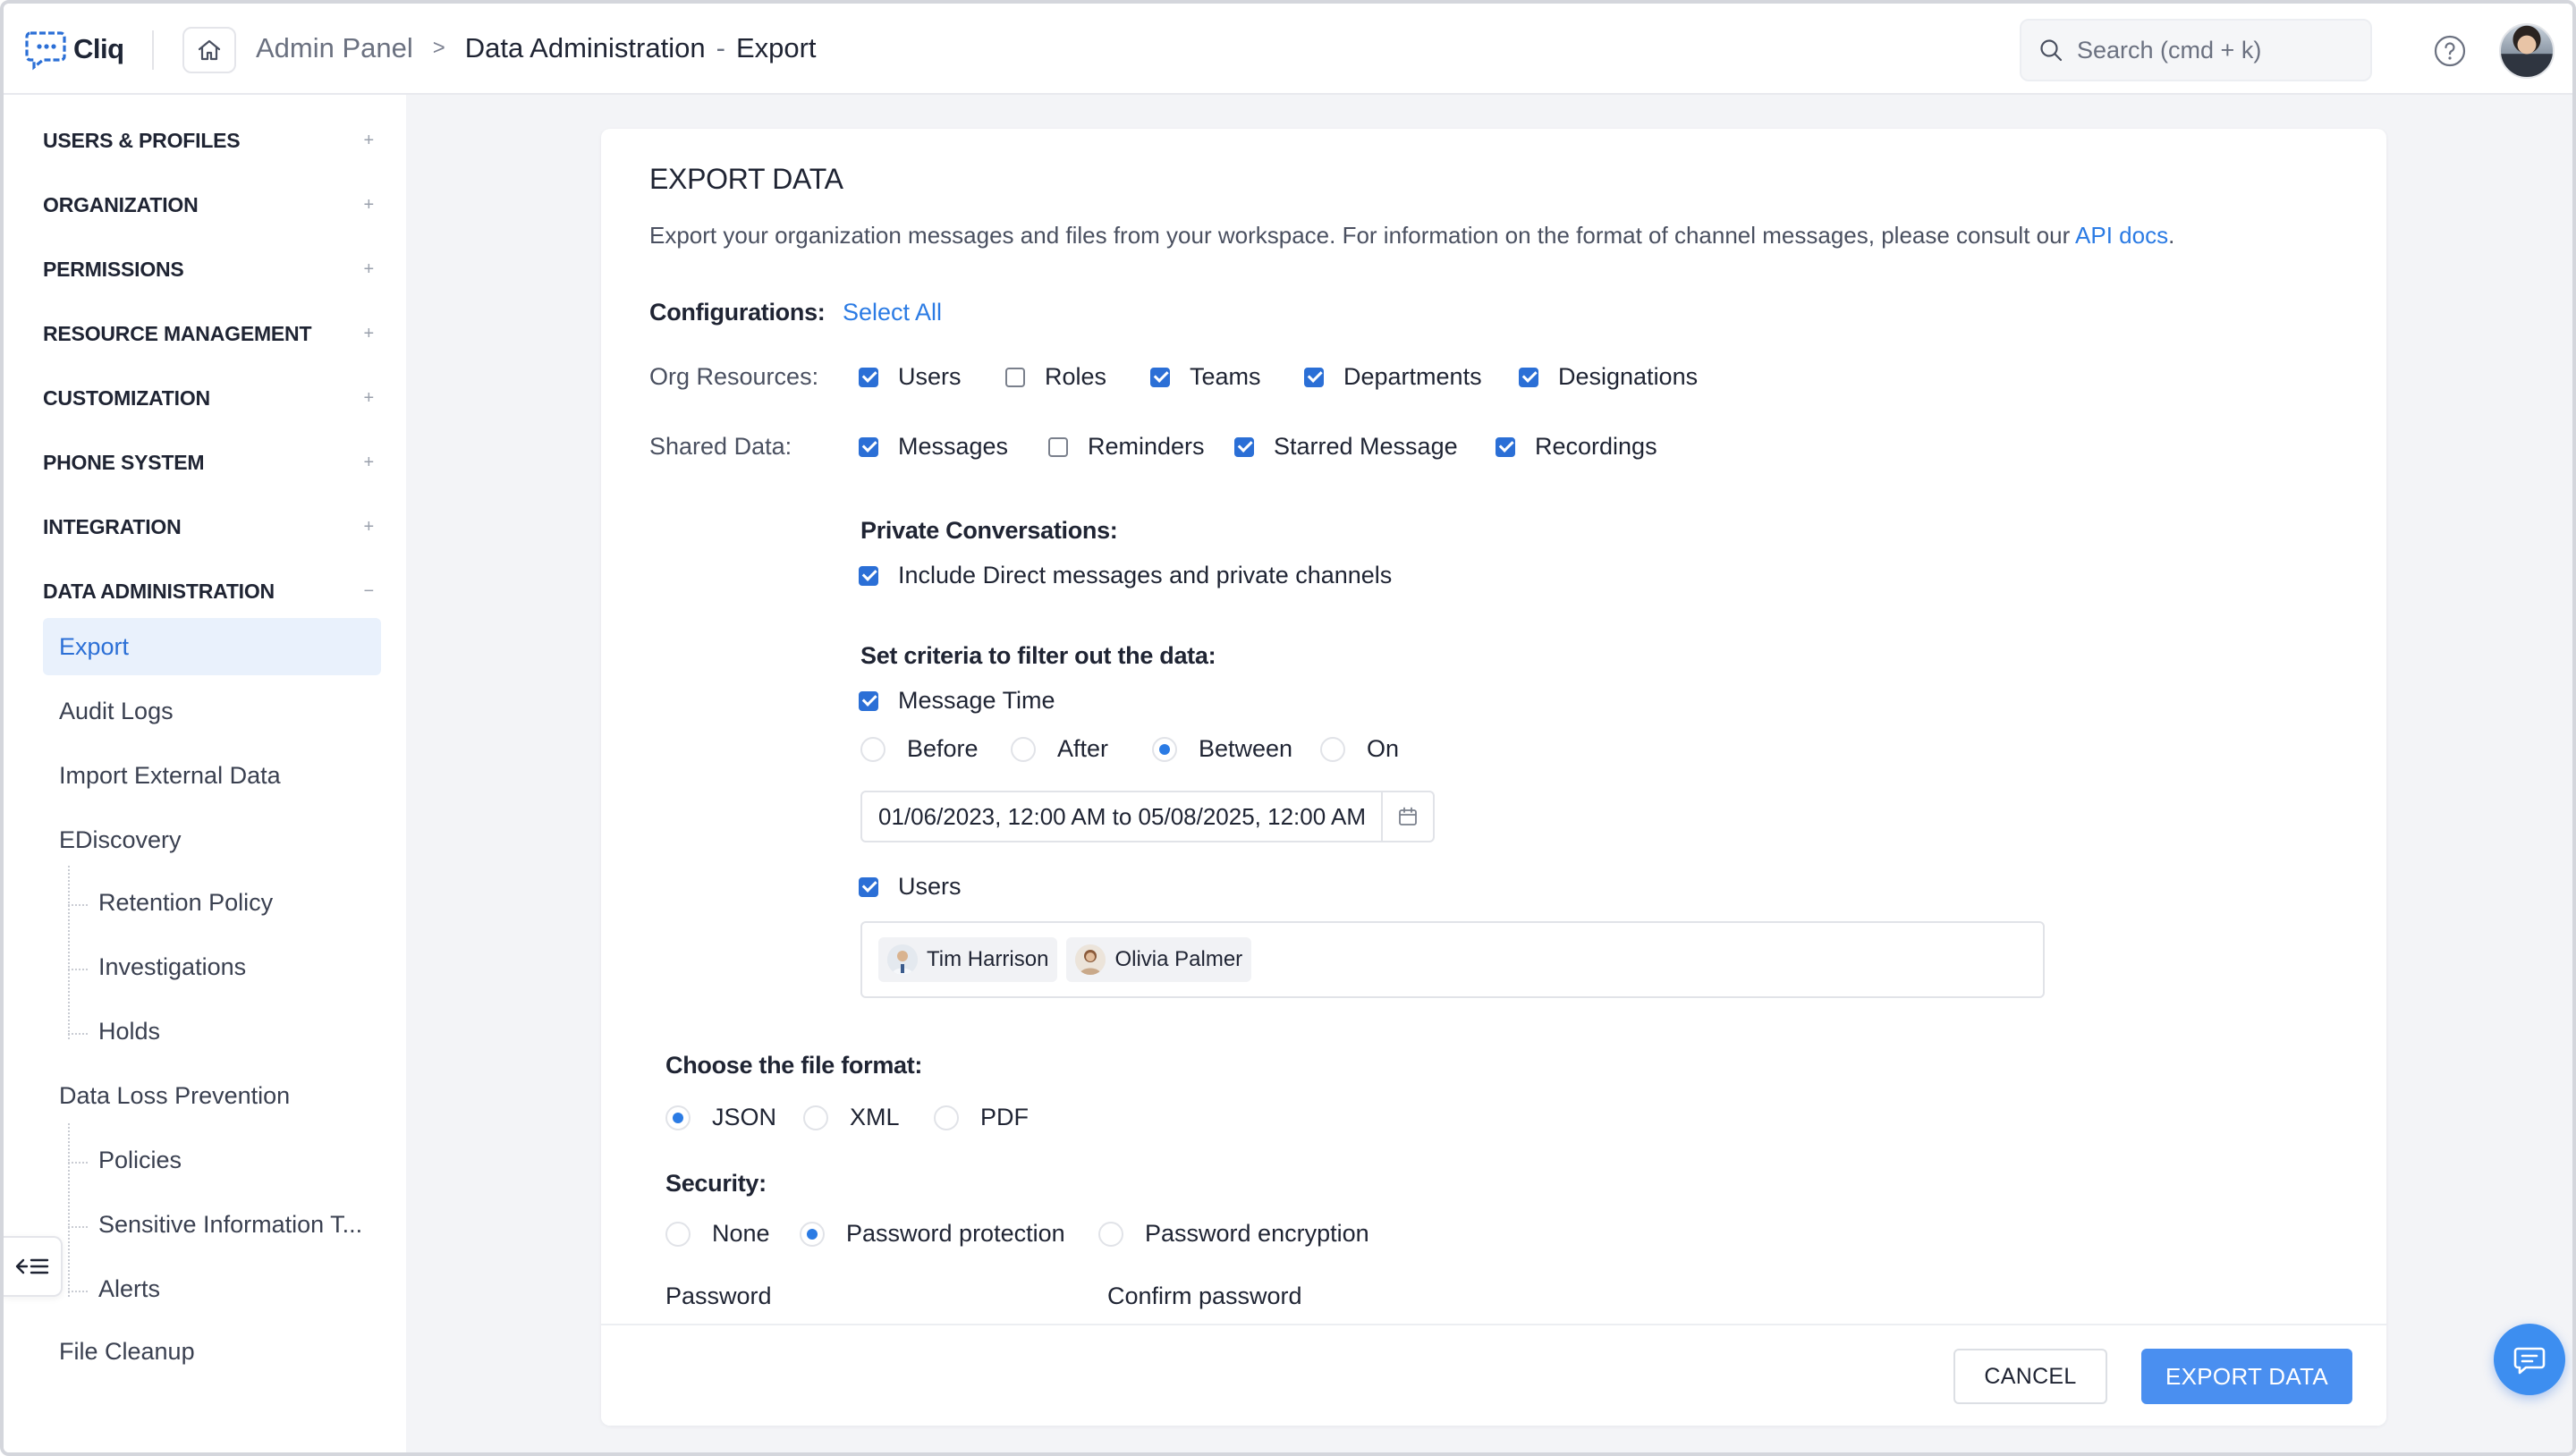  What do you see at coordinates (933, 447) in the screenshot?
I see `shared-messages-checkbox: Messages` at bounding box center [933, 447].